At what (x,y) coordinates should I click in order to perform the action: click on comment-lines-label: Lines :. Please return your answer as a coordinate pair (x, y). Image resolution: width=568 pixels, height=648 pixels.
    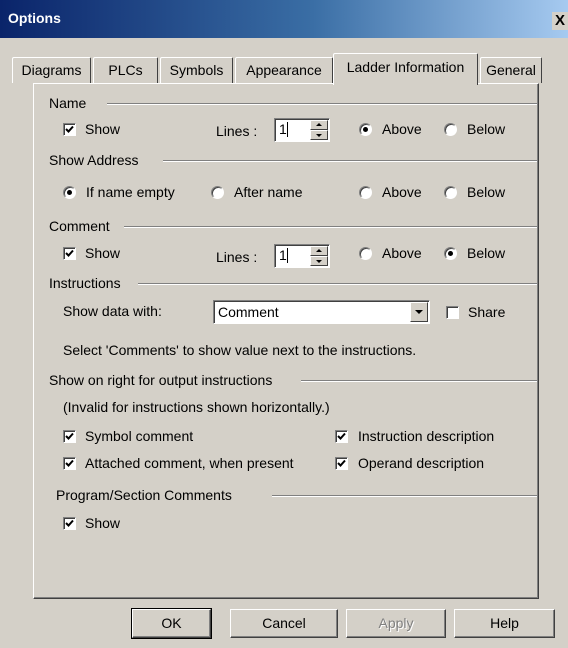
    Looking at the image, I should click on (237, 257).